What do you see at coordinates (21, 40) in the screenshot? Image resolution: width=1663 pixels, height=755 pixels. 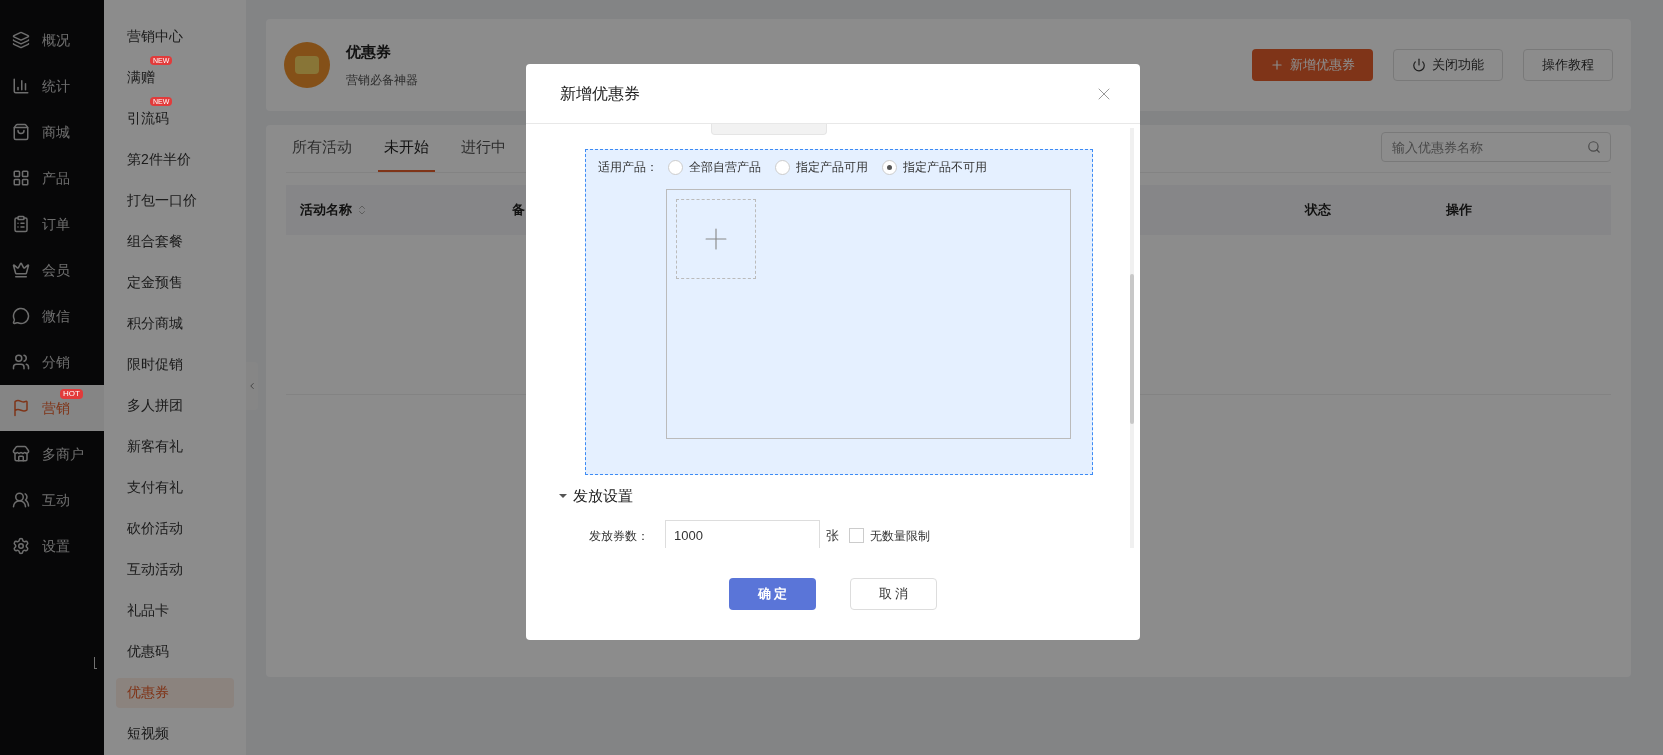 I see `layers-icon` at bounding box center [21, 40].